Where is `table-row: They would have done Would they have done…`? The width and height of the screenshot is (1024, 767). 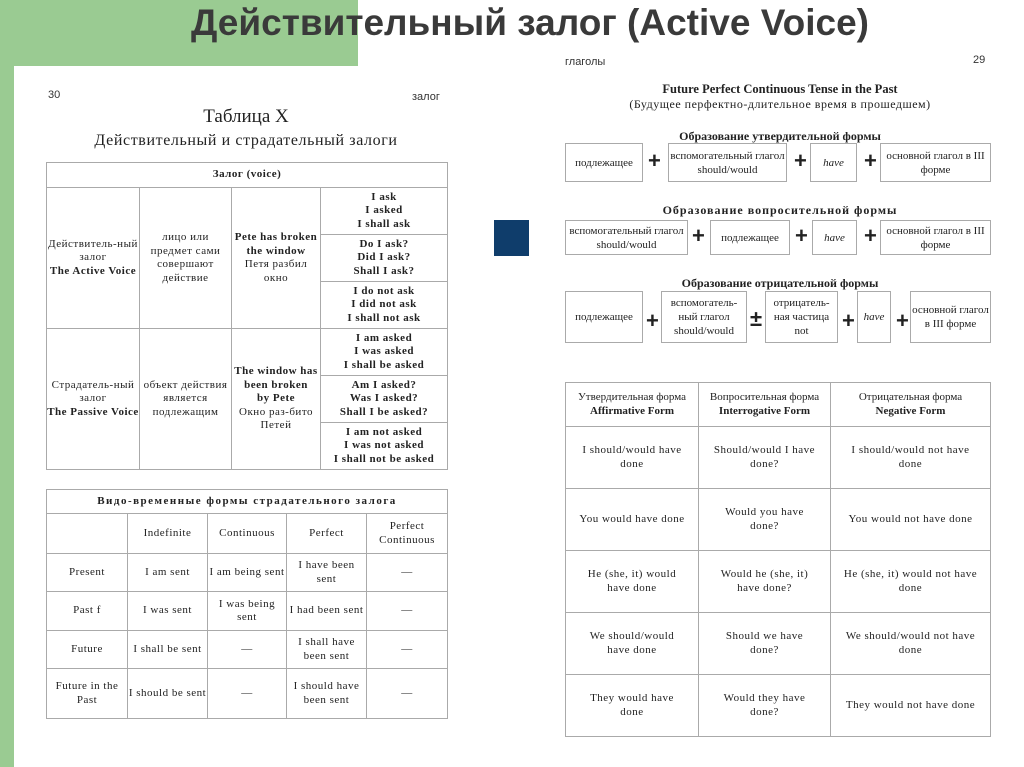
table-row: They would have done Would they have done… is located at coordinates (778, 705).